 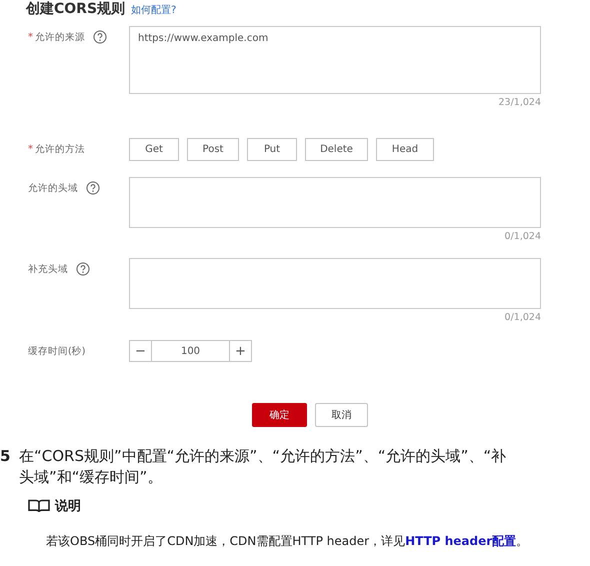 What do you see at coordinates (341, 415) in the screenshot?
I see `cancel-button: 取消` at bounding box center [341, 415].